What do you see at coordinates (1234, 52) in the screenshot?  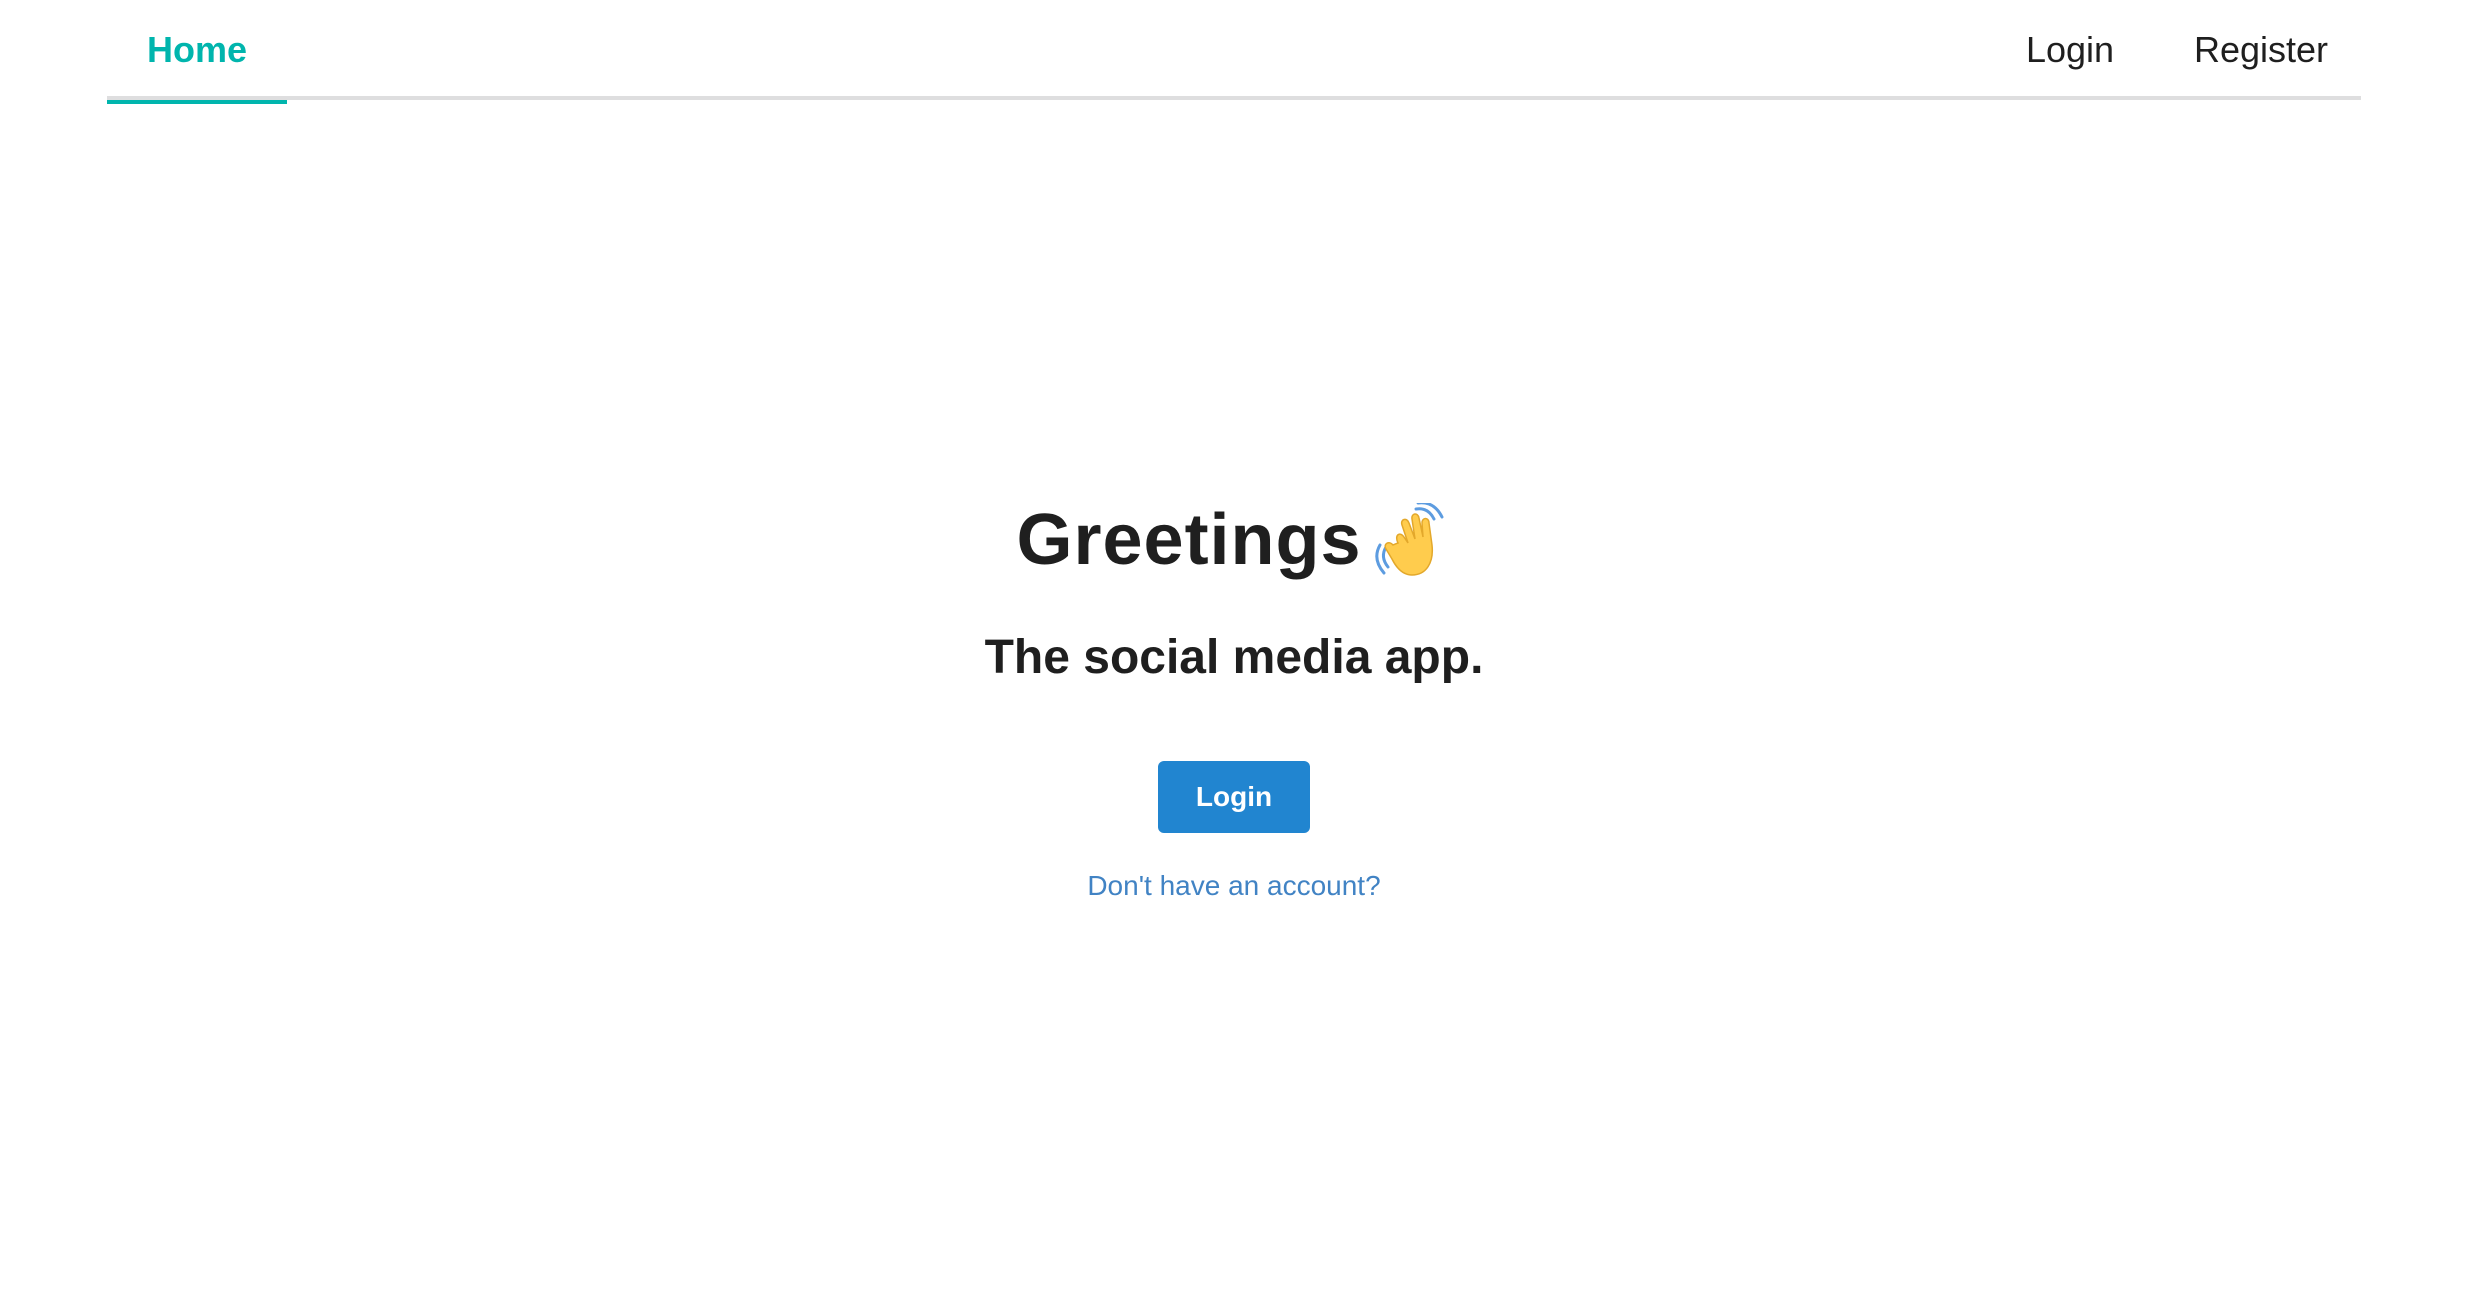 I see `top-navbar: Home Login Register` at bounding box center [1234, 52].